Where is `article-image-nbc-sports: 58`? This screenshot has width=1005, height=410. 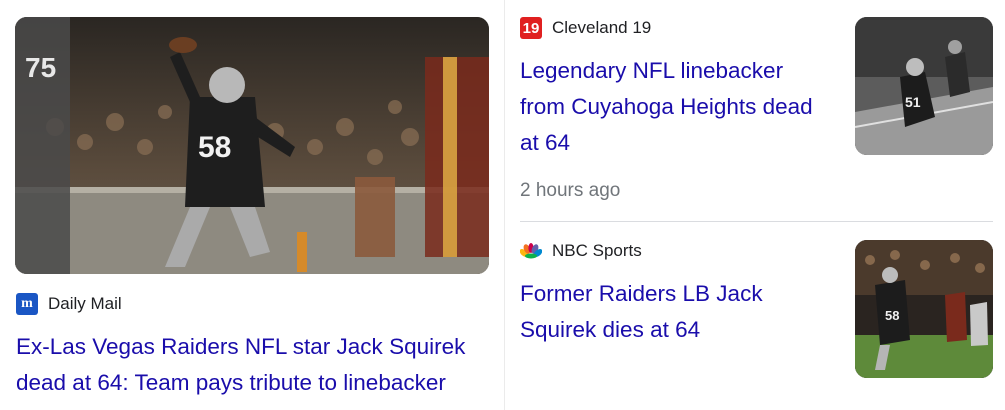
article-image-nbc-sports: 58 is located at coordinates (924, 309).